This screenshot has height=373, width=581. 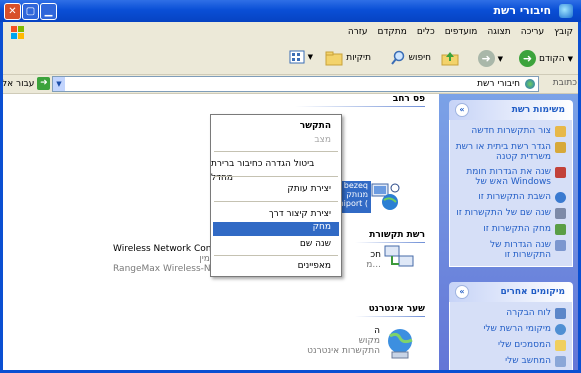 I want to click on settings-icon, so click(x=560, y=245).